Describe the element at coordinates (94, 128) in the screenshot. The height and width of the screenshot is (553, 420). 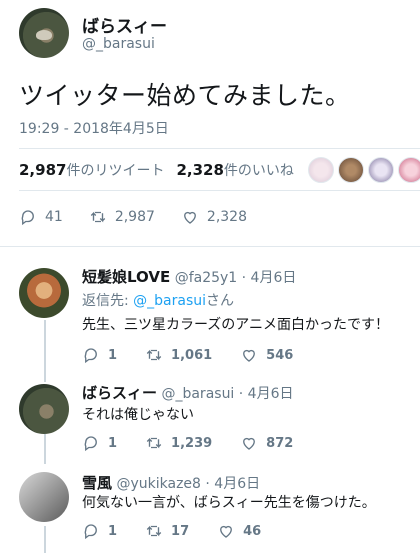
I see `tweet-timestamp: 19:29 - 2018年4月5日` at that location.